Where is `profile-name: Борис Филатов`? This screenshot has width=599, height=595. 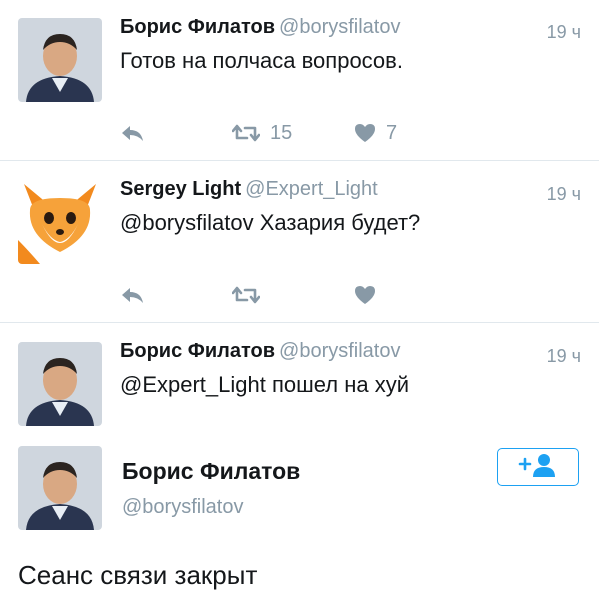 profile-name: Борис Филатов is located at coordinates (211, 471).